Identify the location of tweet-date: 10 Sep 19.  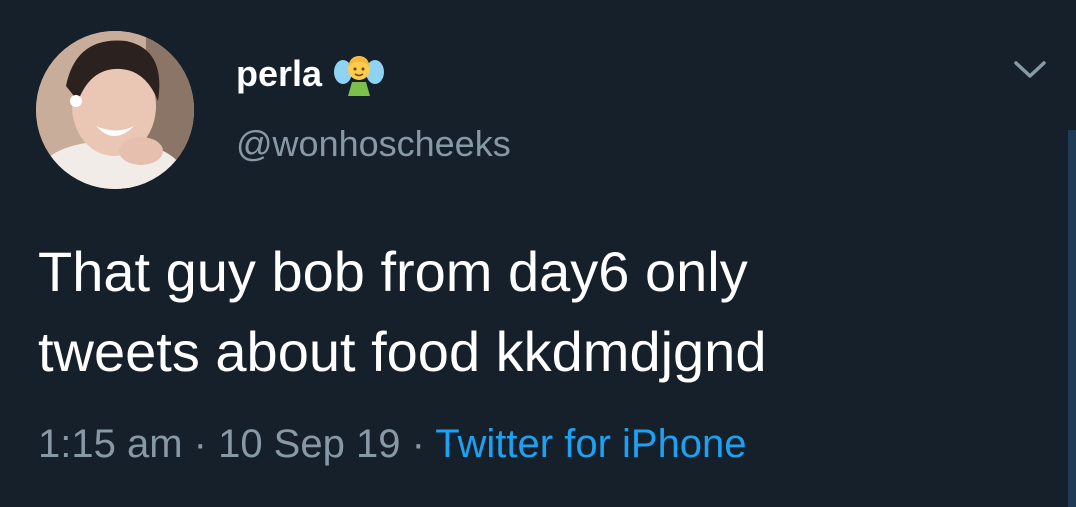
(309, 444).